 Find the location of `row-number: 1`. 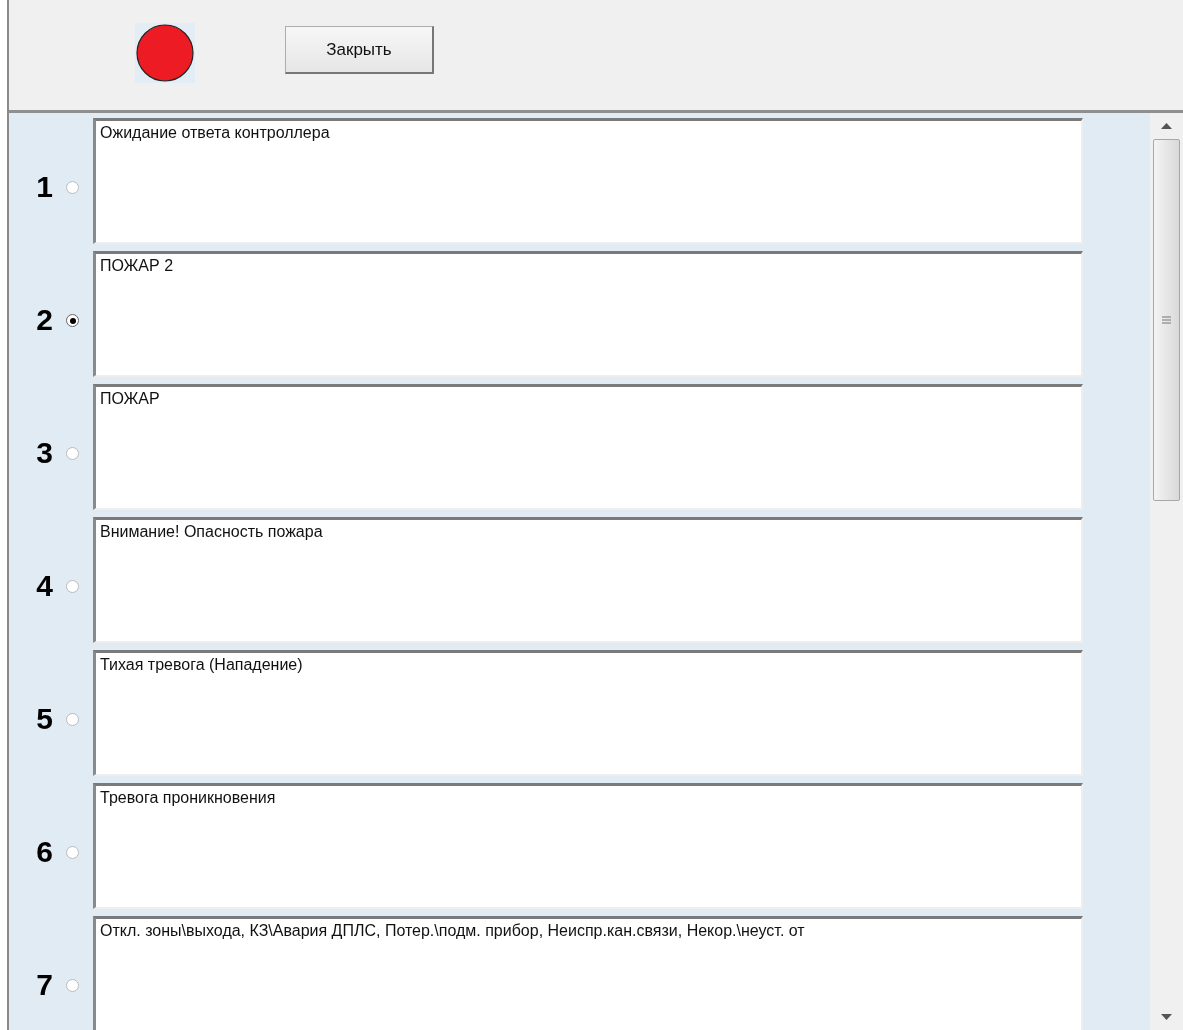

row-number: 1 is located at coordinates (44, 186).